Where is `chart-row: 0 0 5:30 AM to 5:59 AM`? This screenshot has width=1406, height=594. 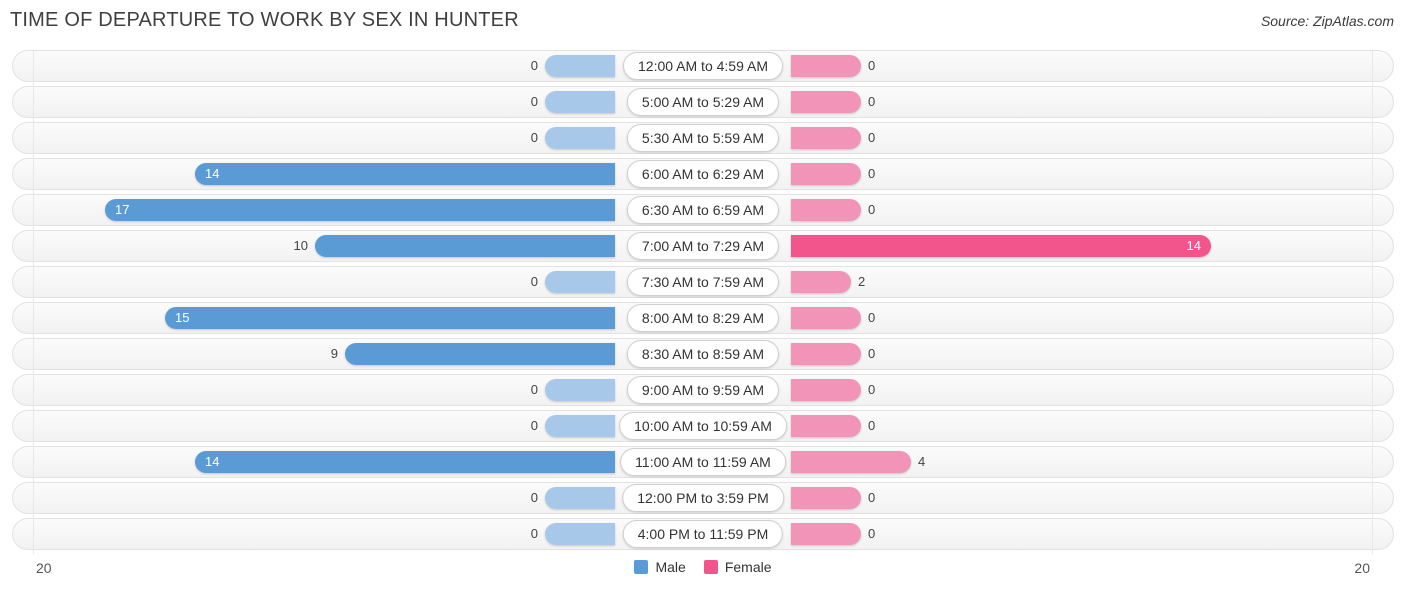 chart-row: 0 0 5:30 AM to 5:59 AM is located at coordinates (703, 140).